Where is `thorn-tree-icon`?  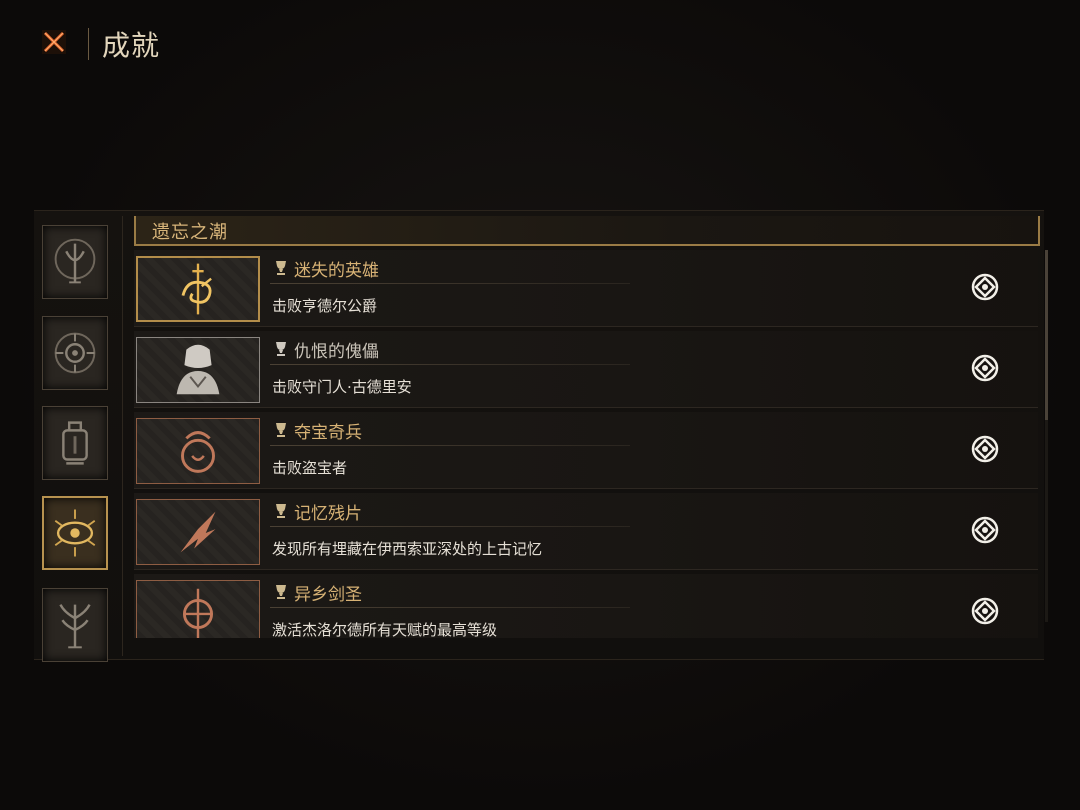 thorn-tree-icon is located at coordinates (75, 626).